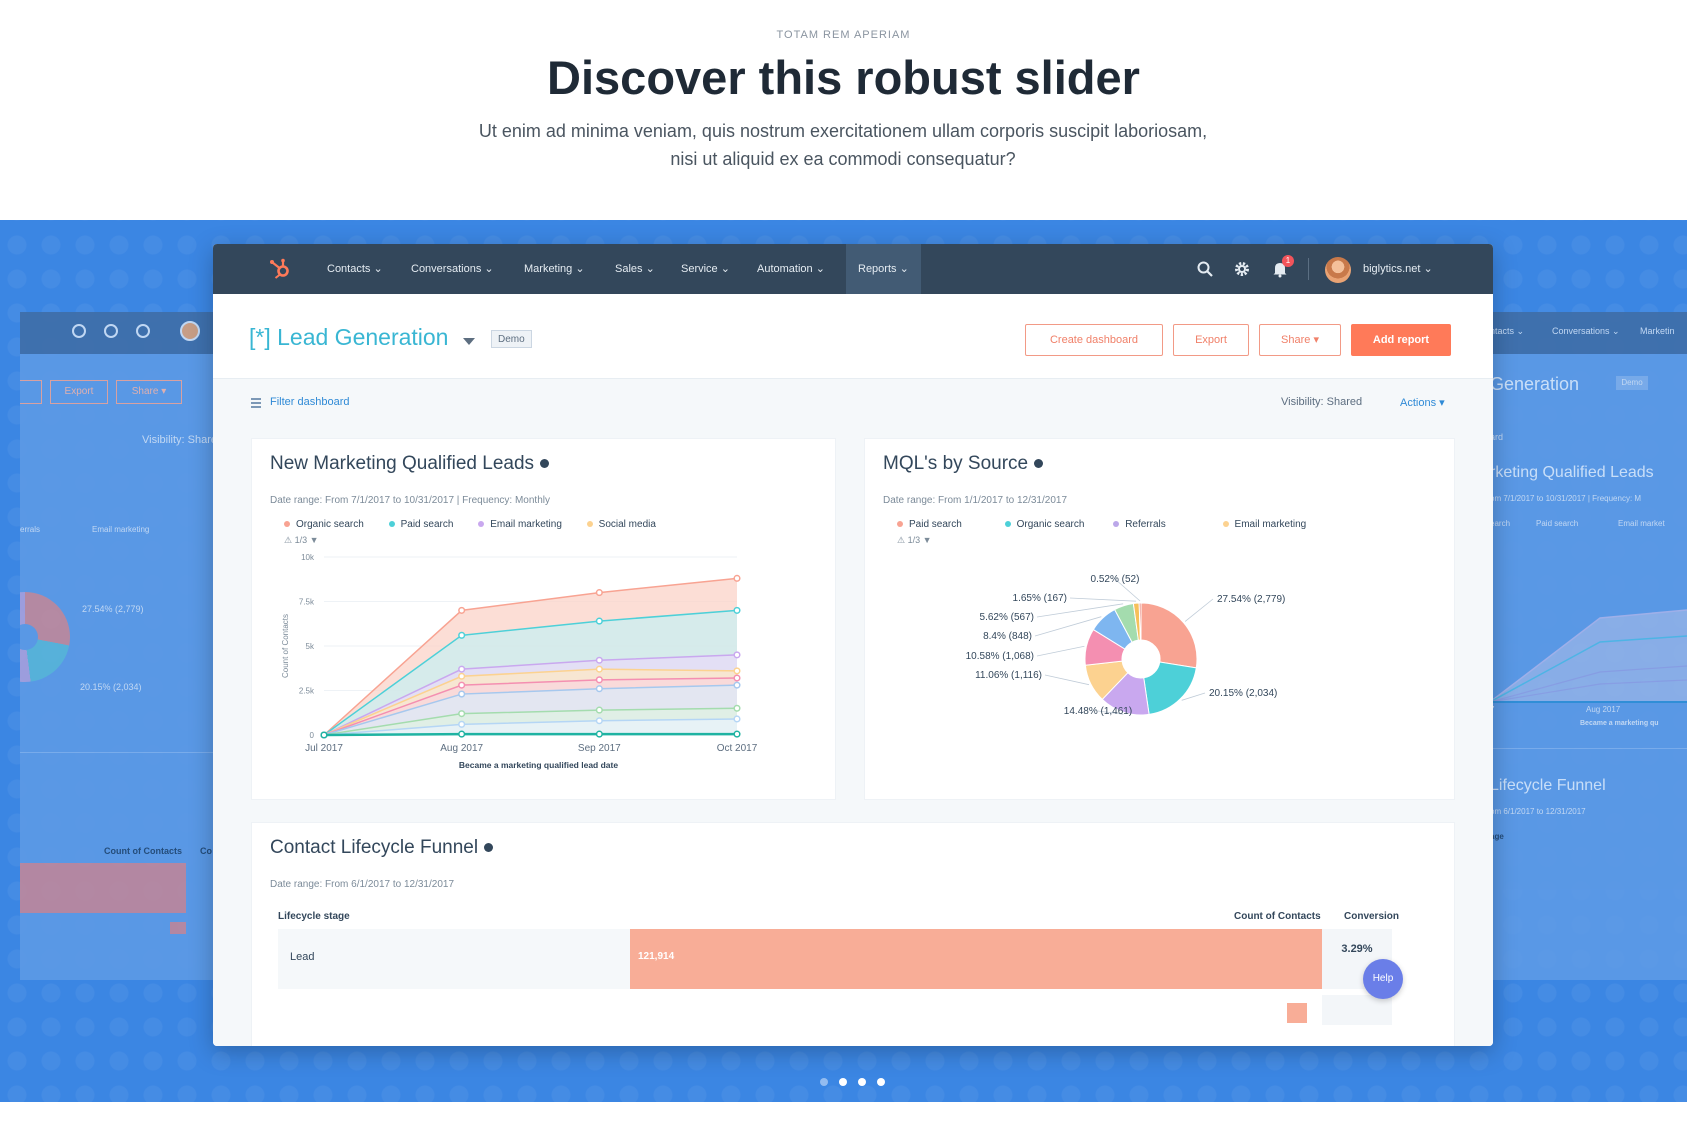  Describe the element at coordinates (469, 341) in the screenshot. I see `chevron-down-icon` at that location.